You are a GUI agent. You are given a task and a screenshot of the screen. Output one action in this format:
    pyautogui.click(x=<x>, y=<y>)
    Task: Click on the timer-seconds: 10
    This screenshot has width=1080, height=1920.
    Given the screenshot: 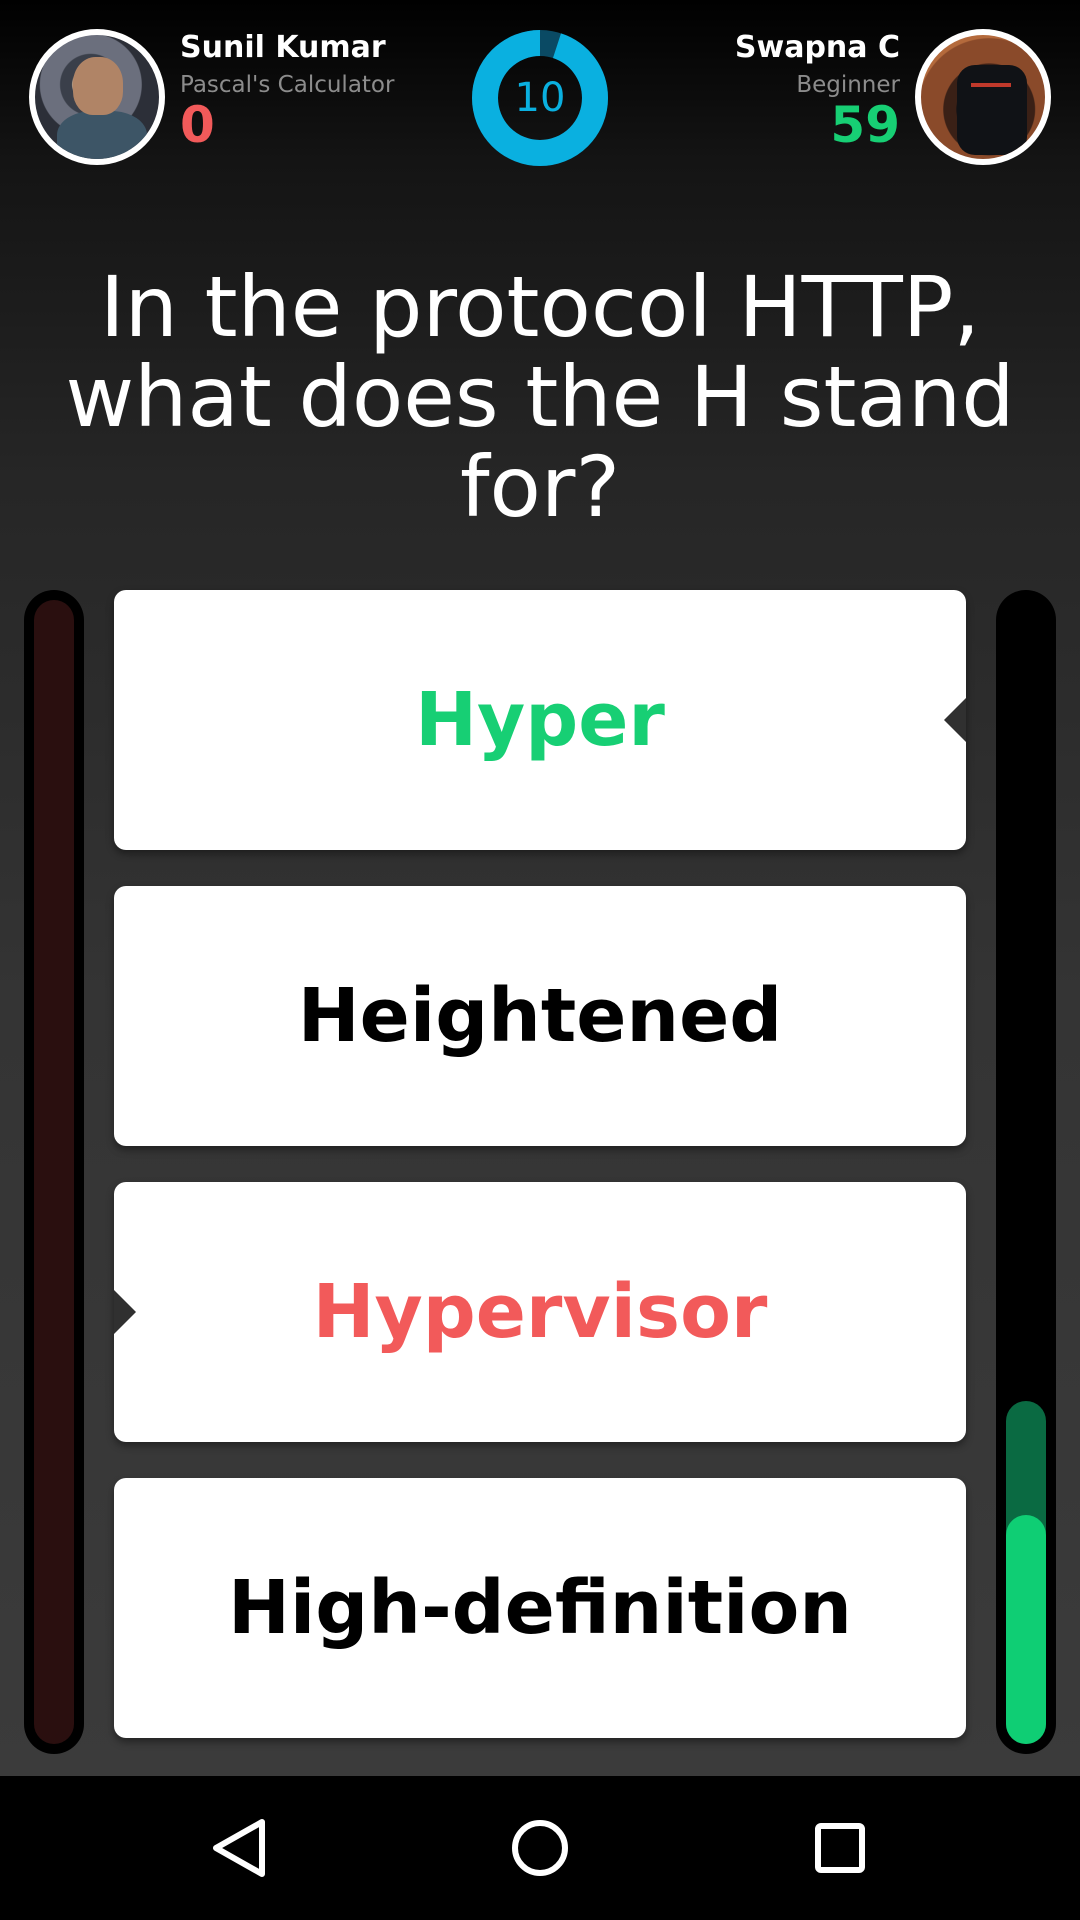 What is the action you would take?
    pyautogui.click(x=540, y=98)
    